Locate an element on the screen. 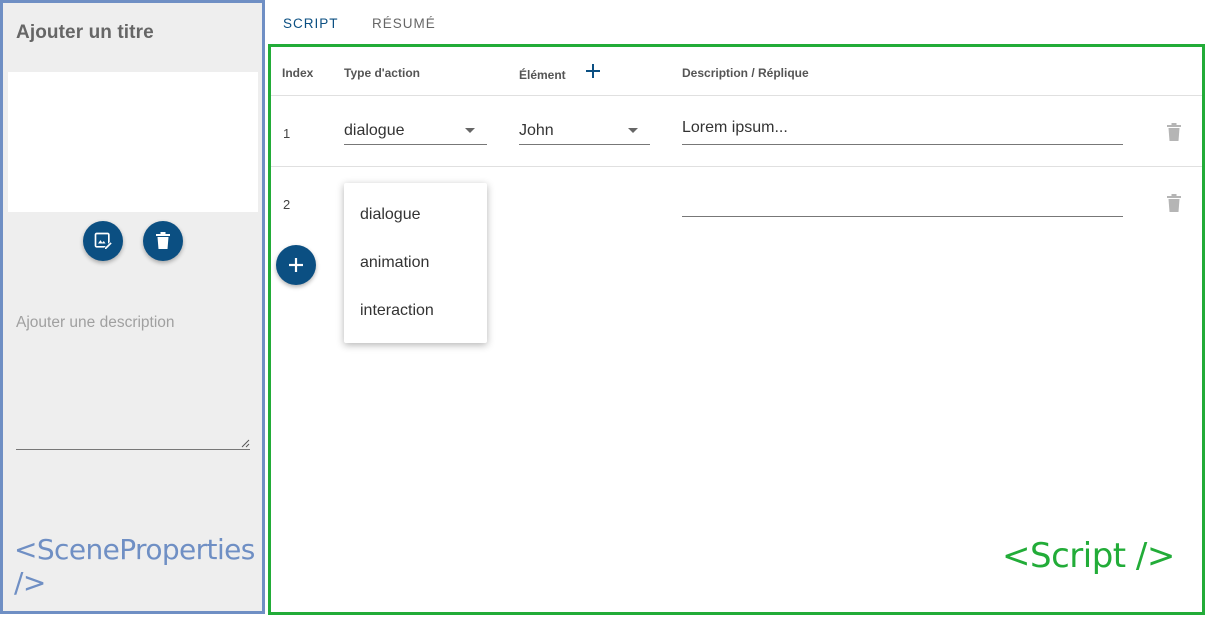 This screenshot has height=617, width=1207. header-element: Élément is located at coordinates (542, 75).